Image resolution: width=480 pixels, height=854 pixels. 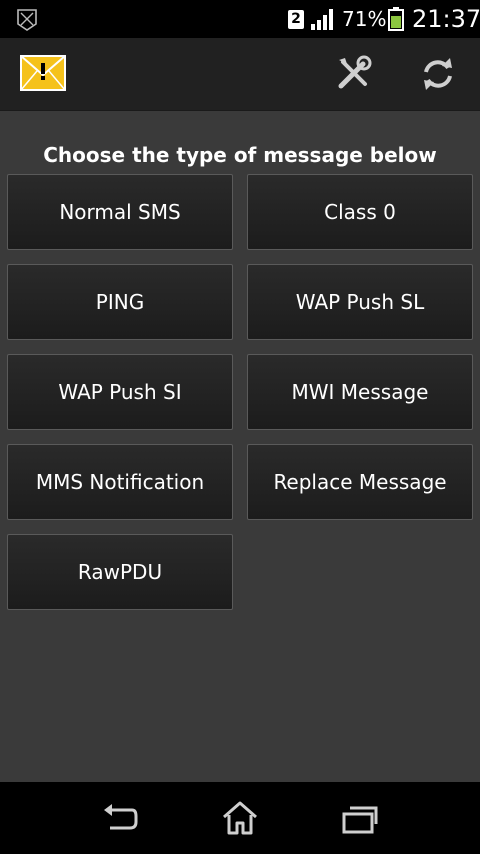 I want to click on prompt-text: Choose the type of message below, so click(x=240, y=155).